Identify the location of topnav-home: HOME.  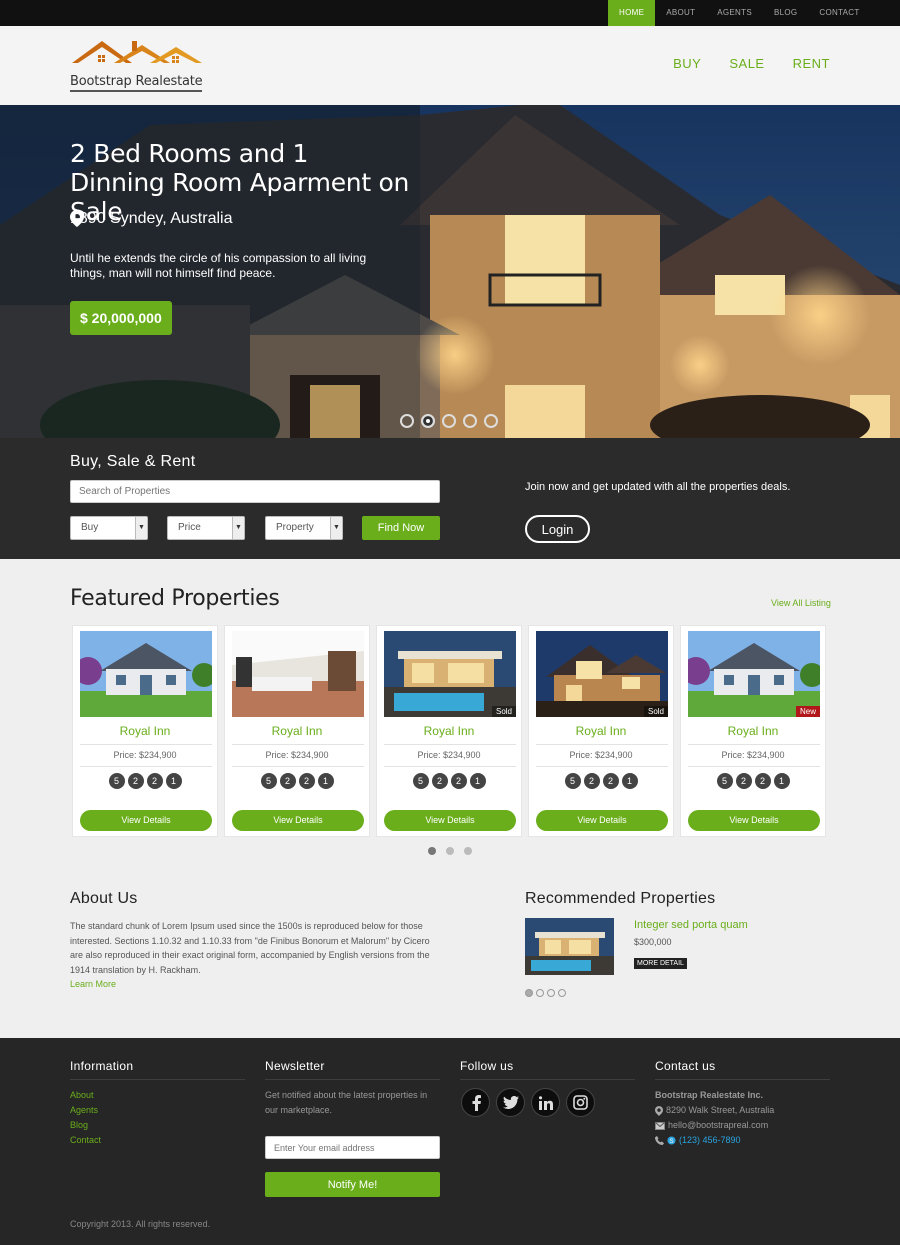
(632, 13).